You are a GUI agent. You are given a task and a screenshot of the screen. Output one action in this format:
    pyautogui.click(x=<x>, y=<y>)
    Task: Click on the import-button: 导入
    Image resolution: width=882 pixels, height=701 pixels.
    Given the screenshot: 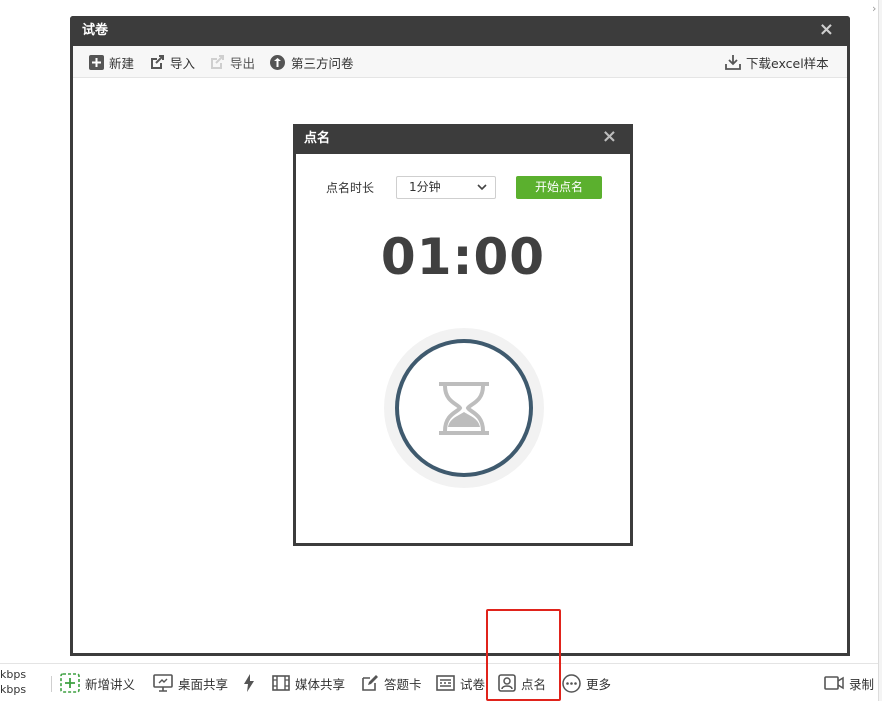 What is the action you would take?
    pyautogui.click(x=172, y=62)
    